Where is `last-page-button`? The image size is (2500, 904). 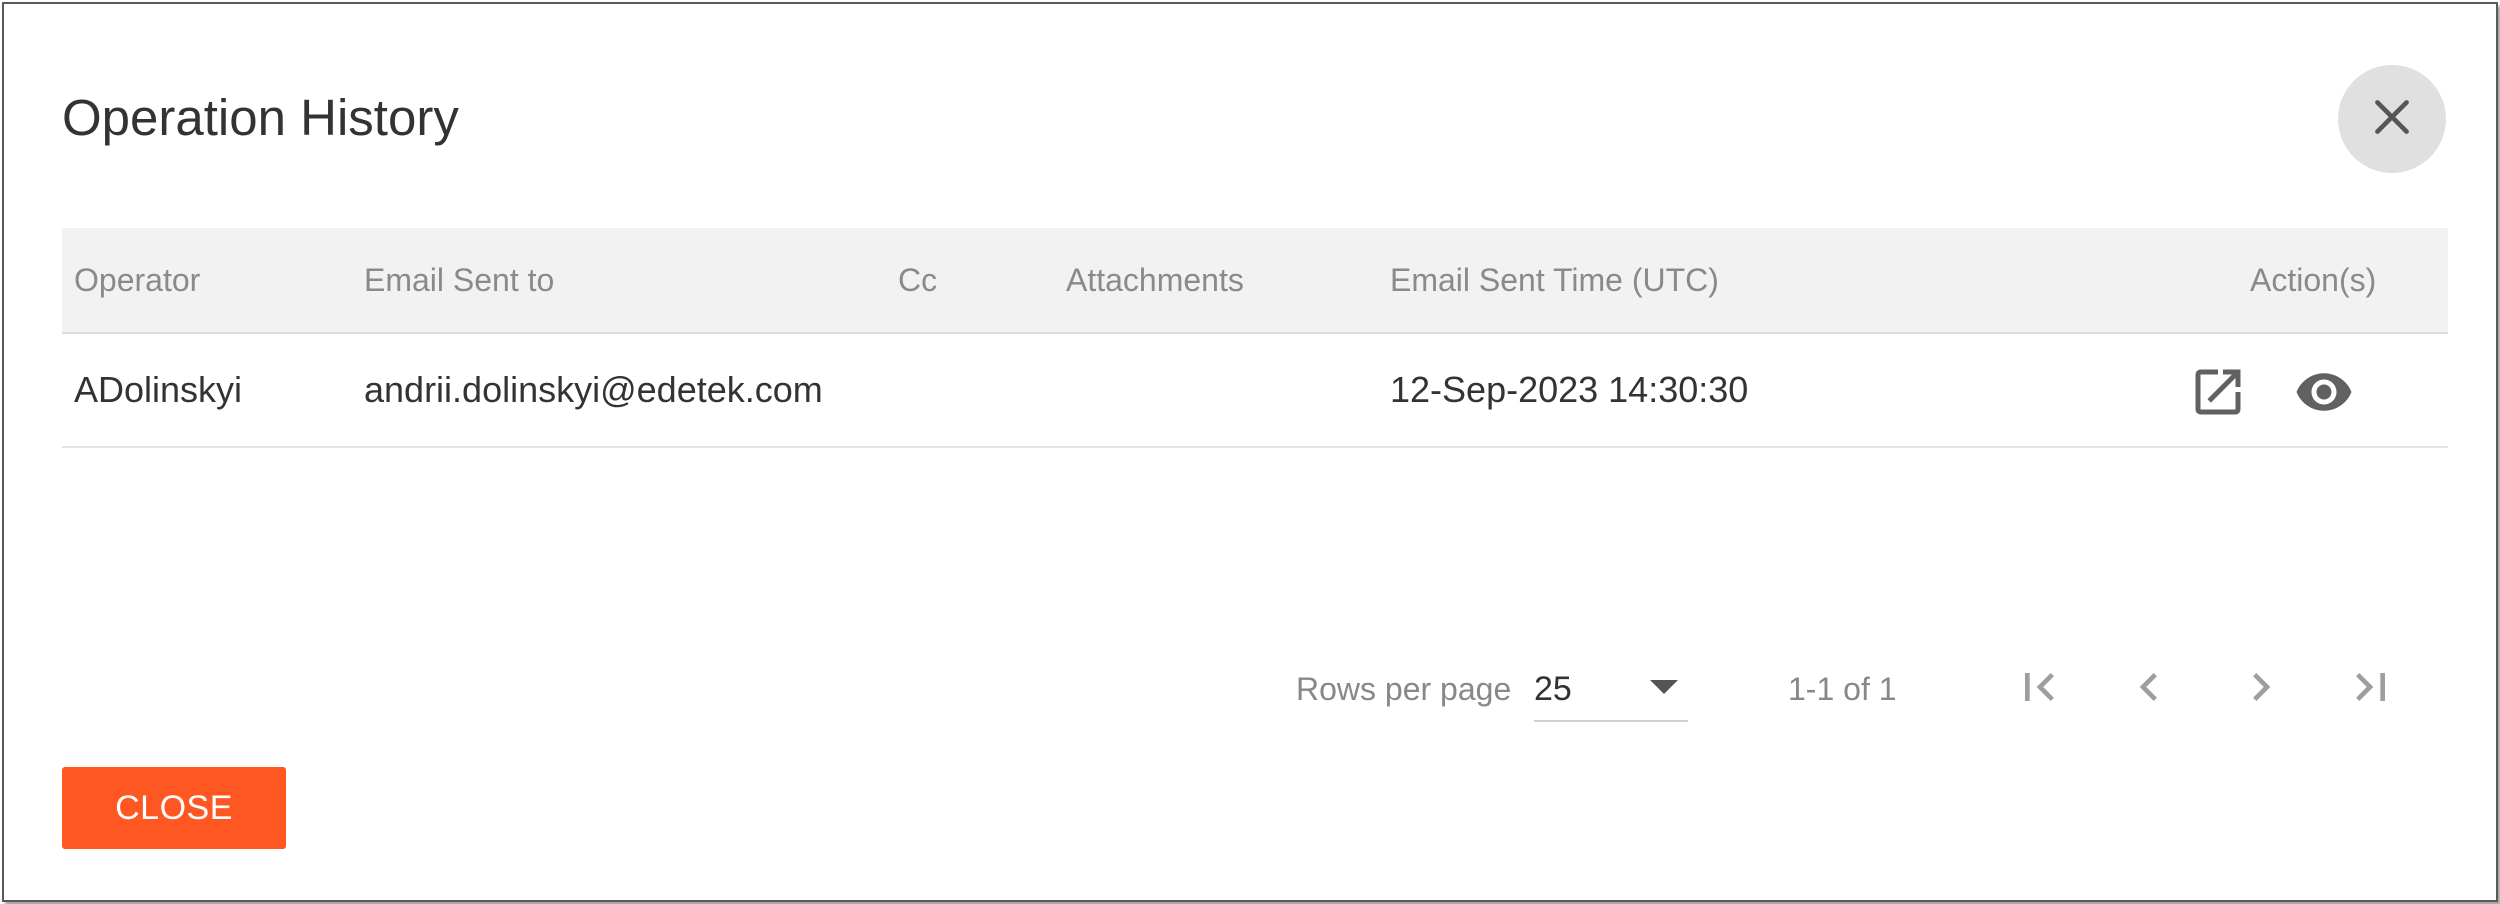 last-page-button is located at coordinates (2371, 689).